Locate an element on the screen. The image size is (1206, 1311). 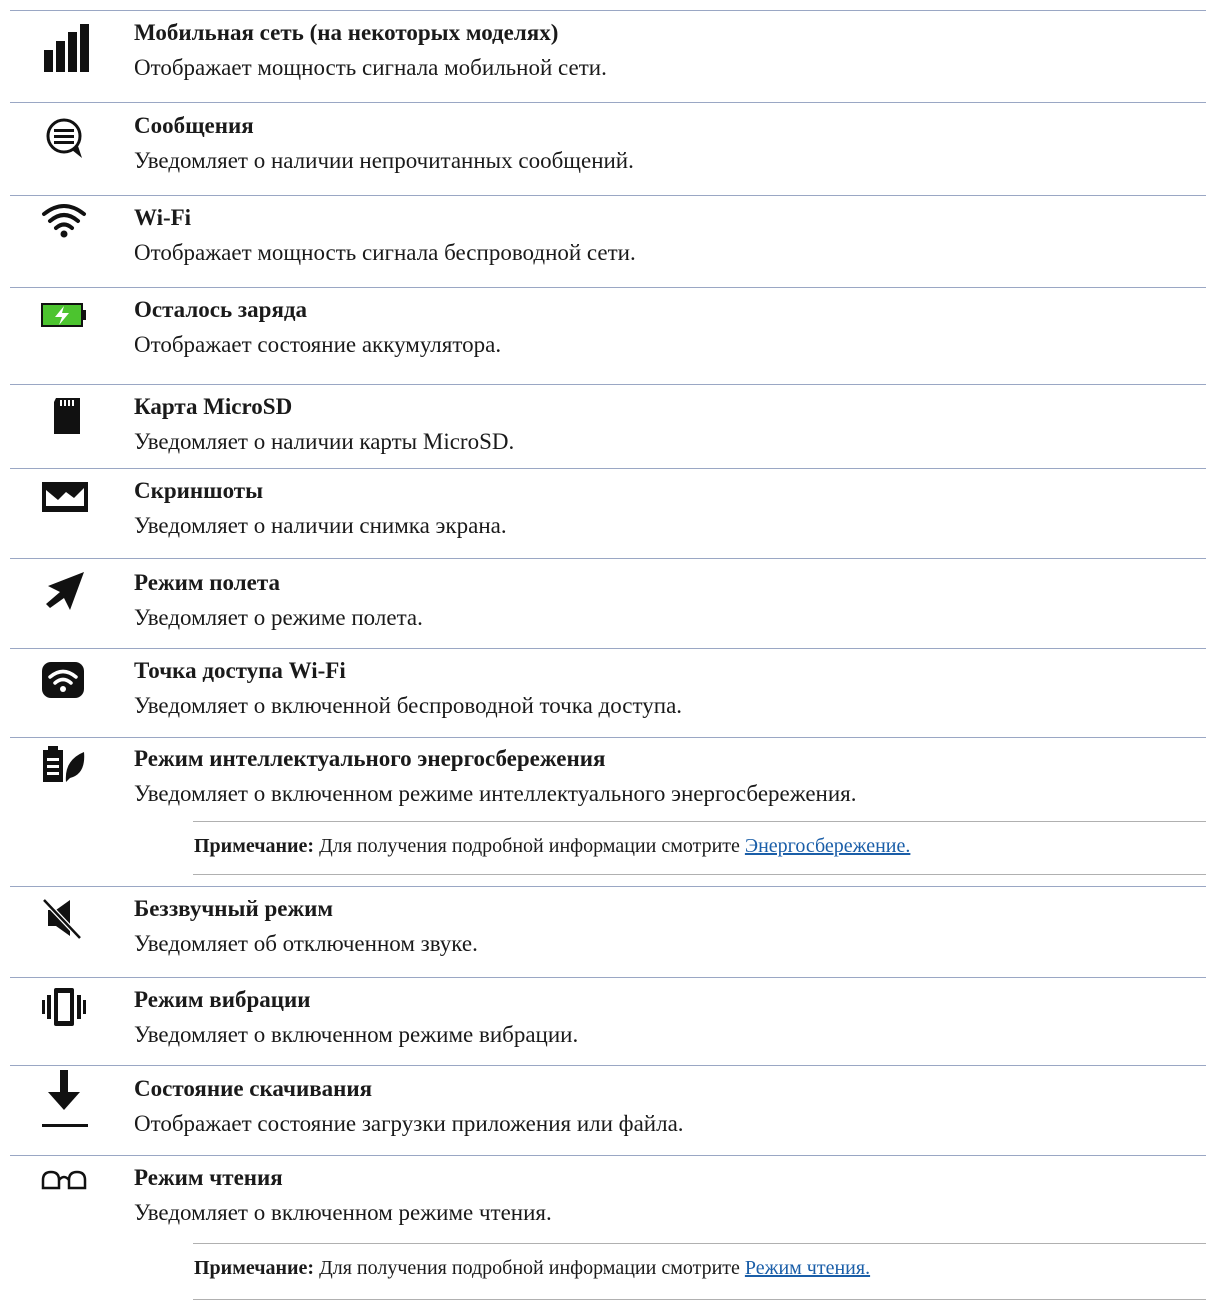
power-saving-link: Энергосбережение. is located at coordinates (828, 846).